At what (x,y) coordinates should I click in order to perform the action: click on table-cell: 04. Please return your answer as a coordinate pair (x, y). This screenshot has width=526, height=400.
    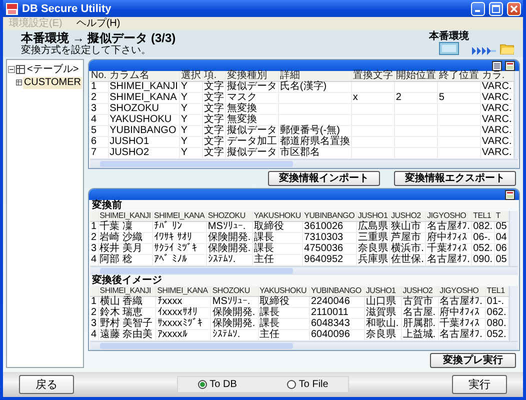
    Looking at the image, I should click on (501, 237).